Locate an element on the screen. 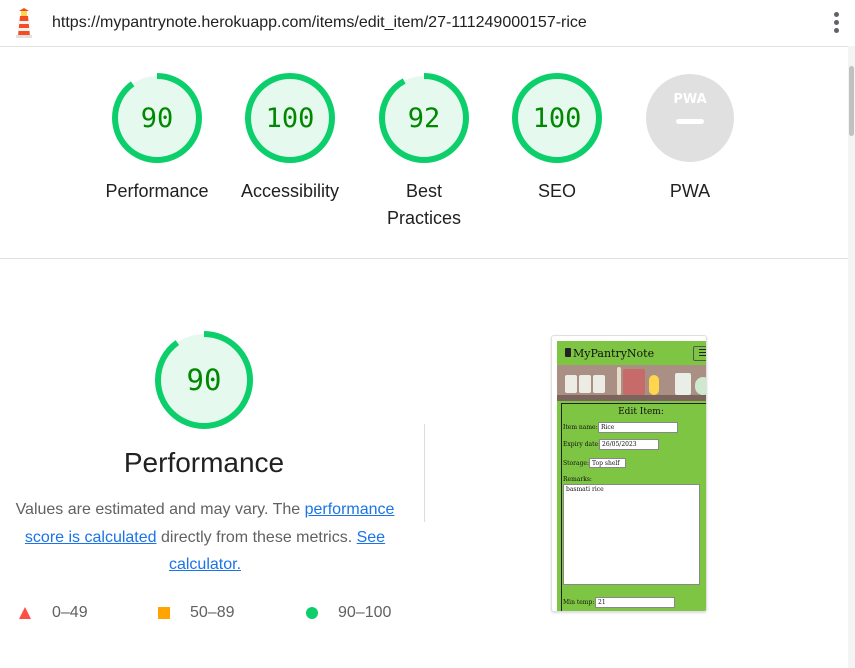 The image size is (855, 668). item-name-label: Item name: is located at coordinates (580, 427).